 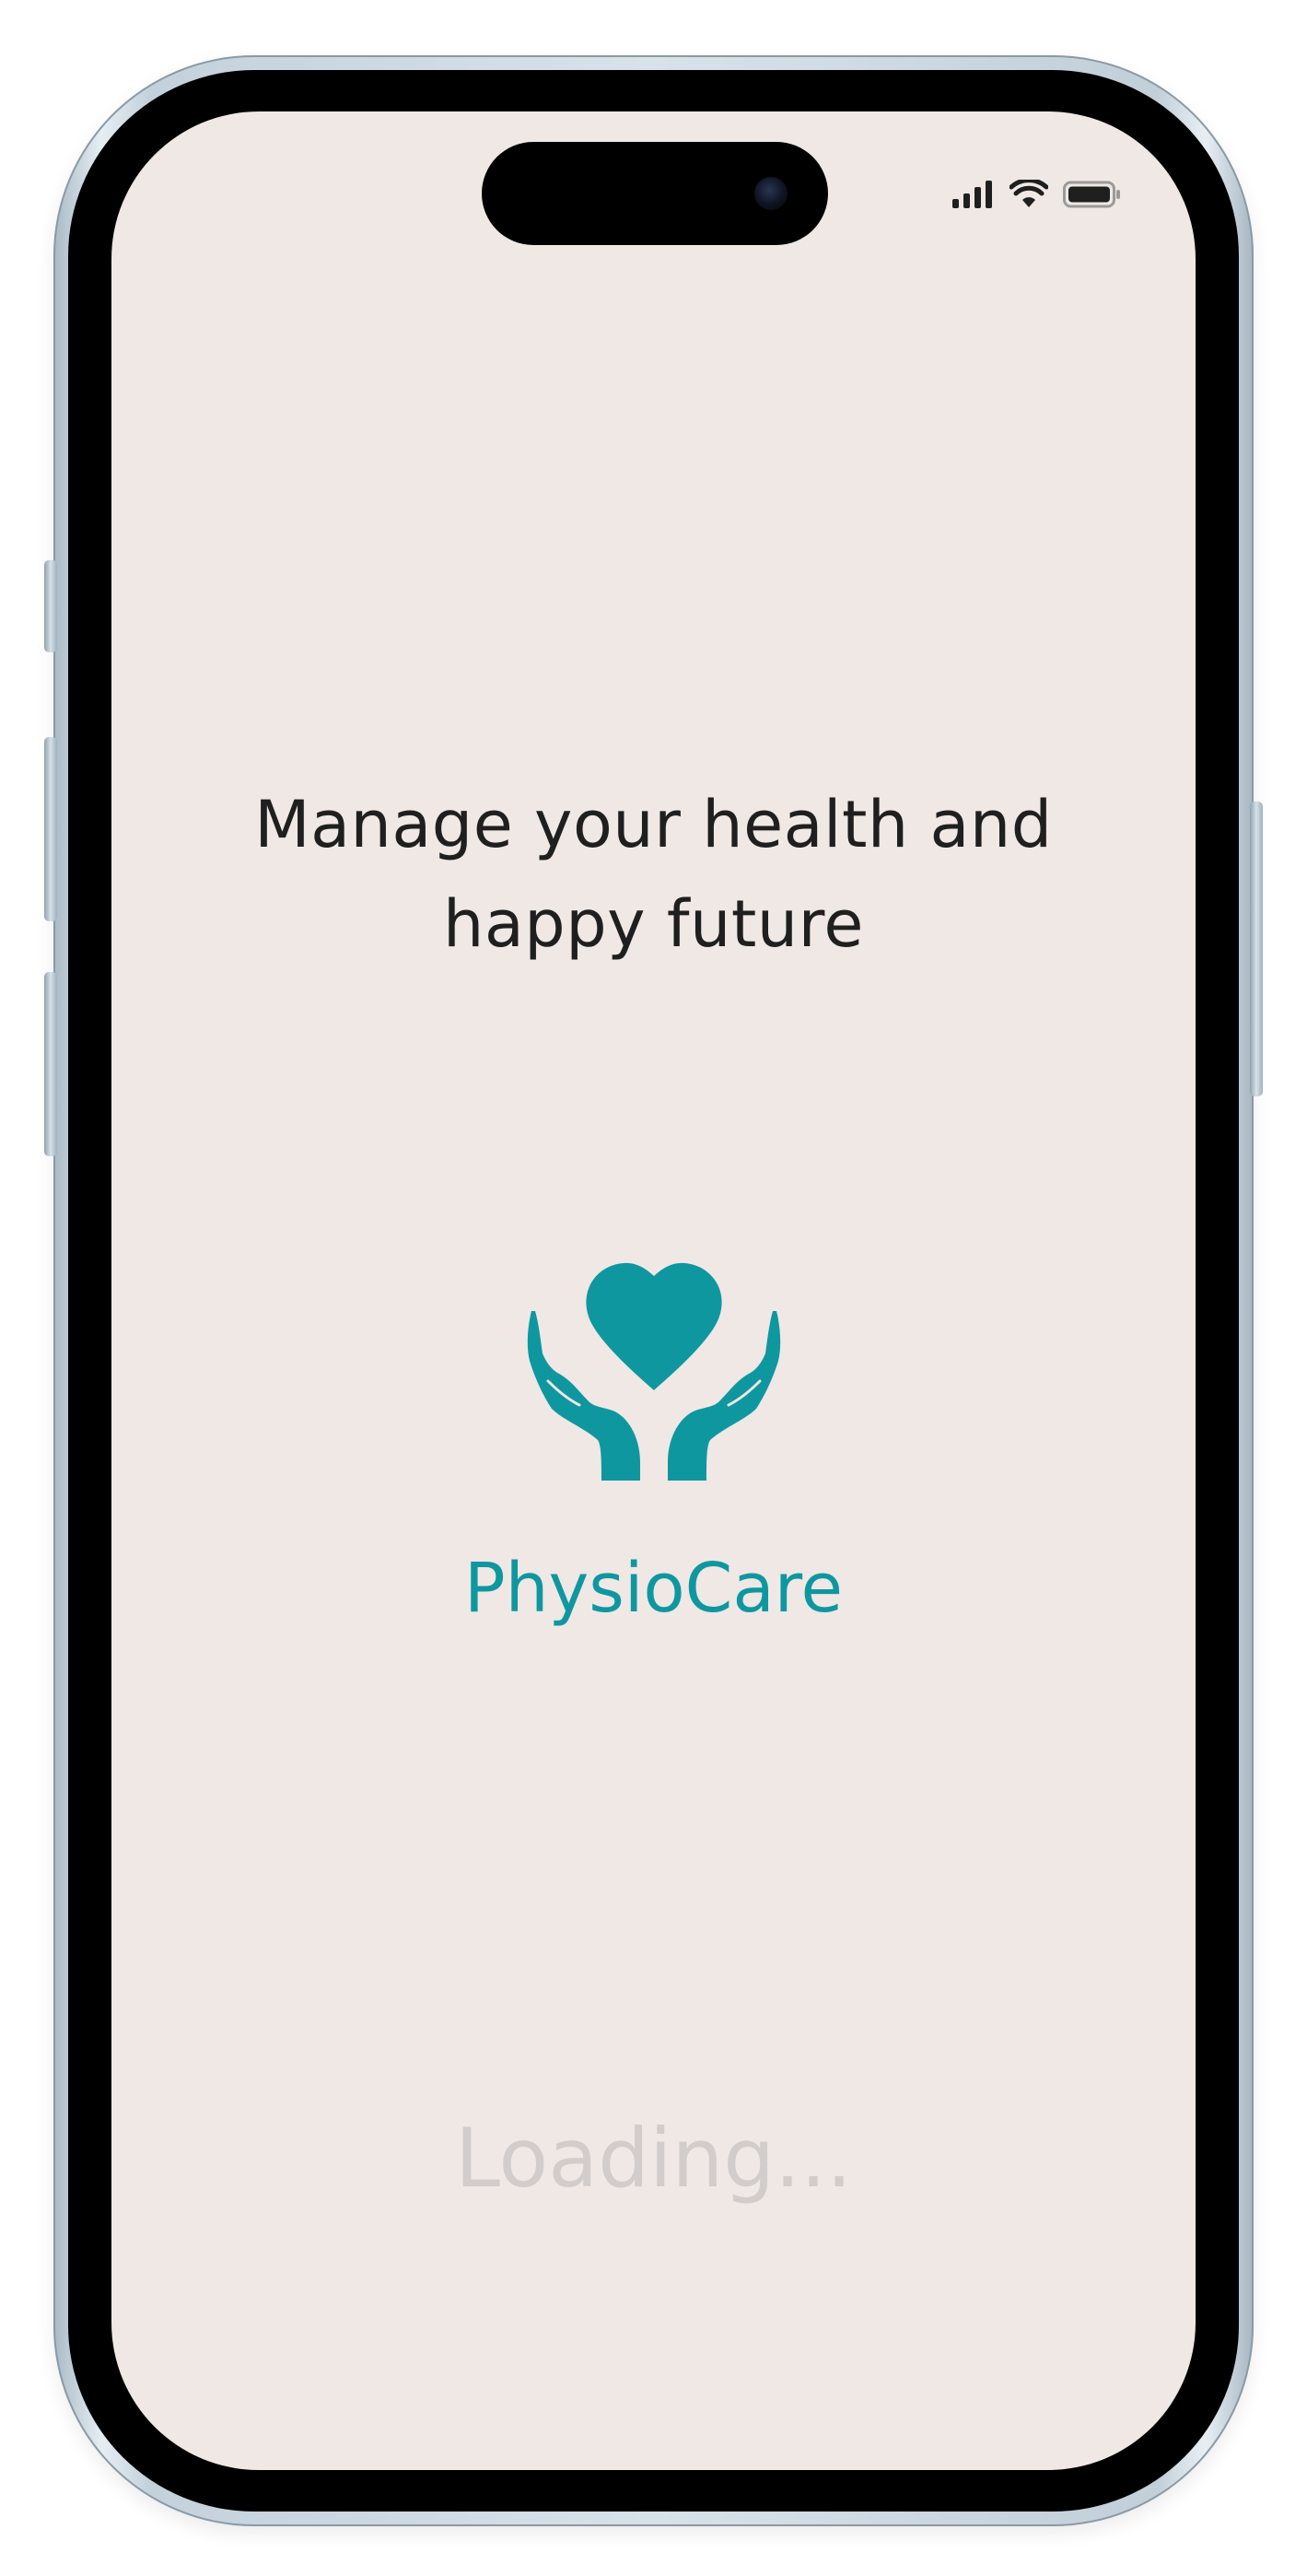 I want to click on status-bar, so click(x=1037, y=195).